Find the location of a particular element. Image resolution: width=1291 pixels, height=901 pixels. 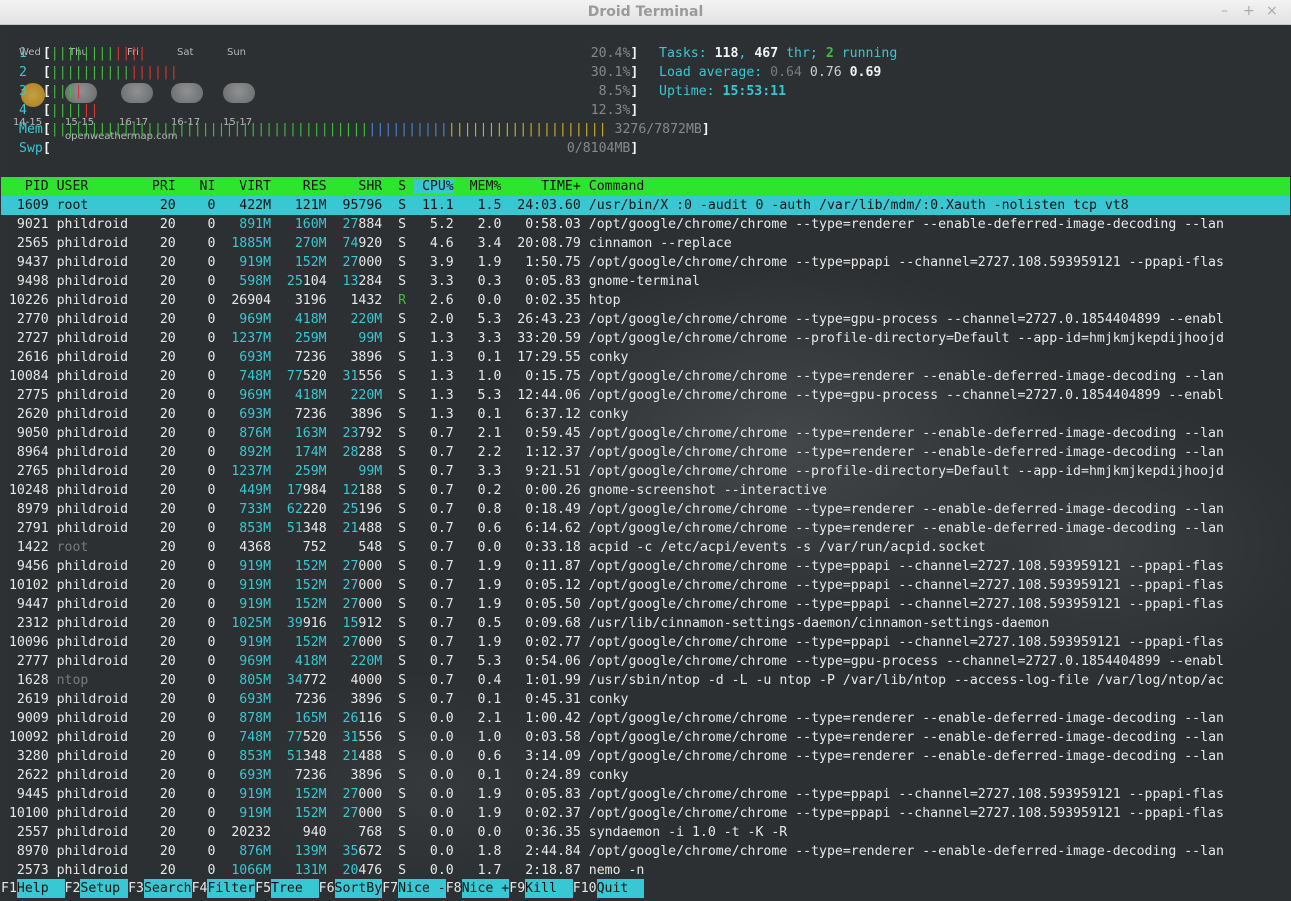

cell-pid: 2775 is located at coordinates (25, 395).